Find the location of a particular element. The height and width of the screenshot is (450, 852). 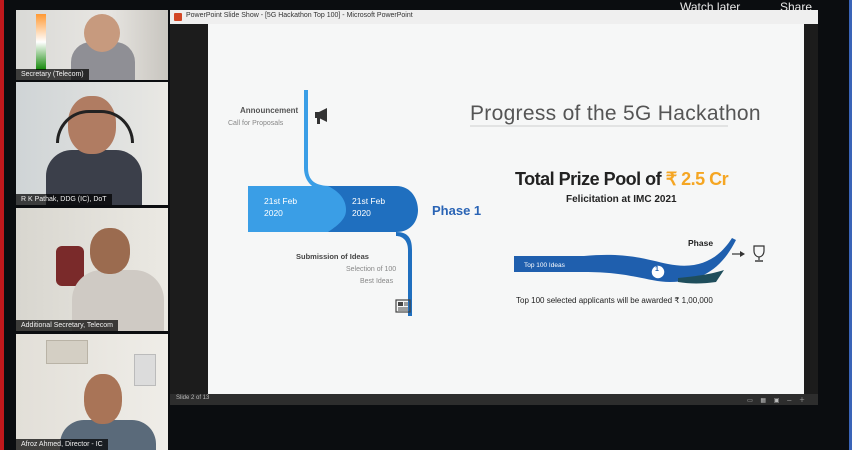

participant-name-label: Afroz Ahmed, Director - IC is located at coordinates (62, 444).